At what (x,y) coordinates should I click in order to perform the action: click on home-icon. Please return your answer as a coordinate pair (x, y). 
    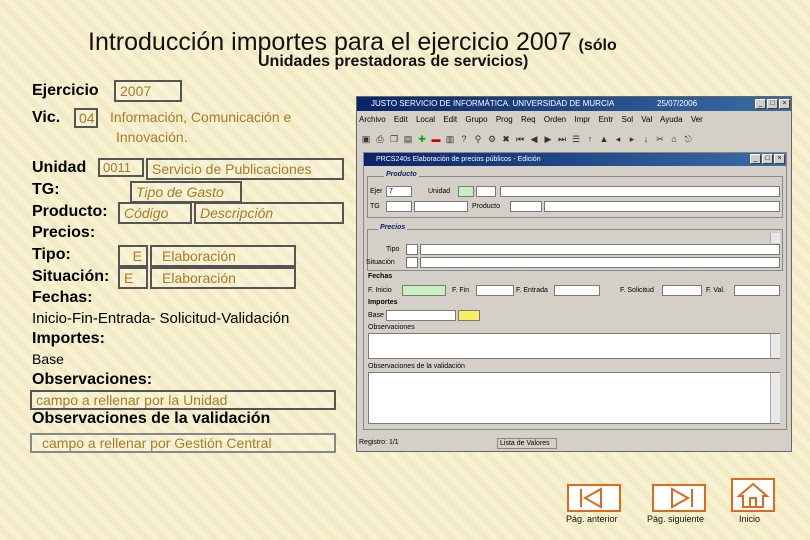
    Looking at the image, I should click on (753, 495).